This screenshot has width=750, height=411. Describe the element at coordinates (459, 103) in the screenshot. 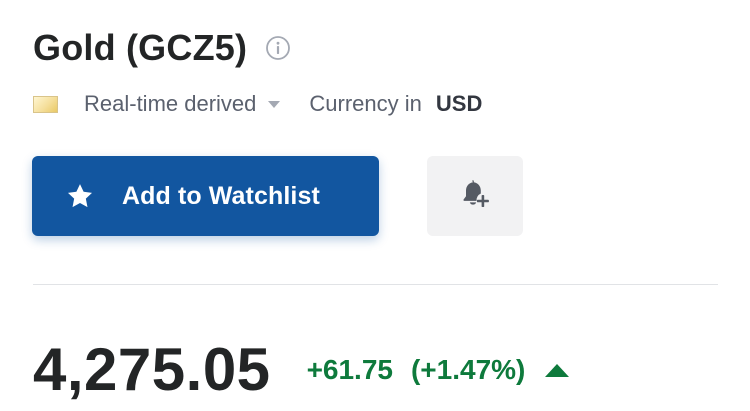

I see `currency-code: USD` at that location.